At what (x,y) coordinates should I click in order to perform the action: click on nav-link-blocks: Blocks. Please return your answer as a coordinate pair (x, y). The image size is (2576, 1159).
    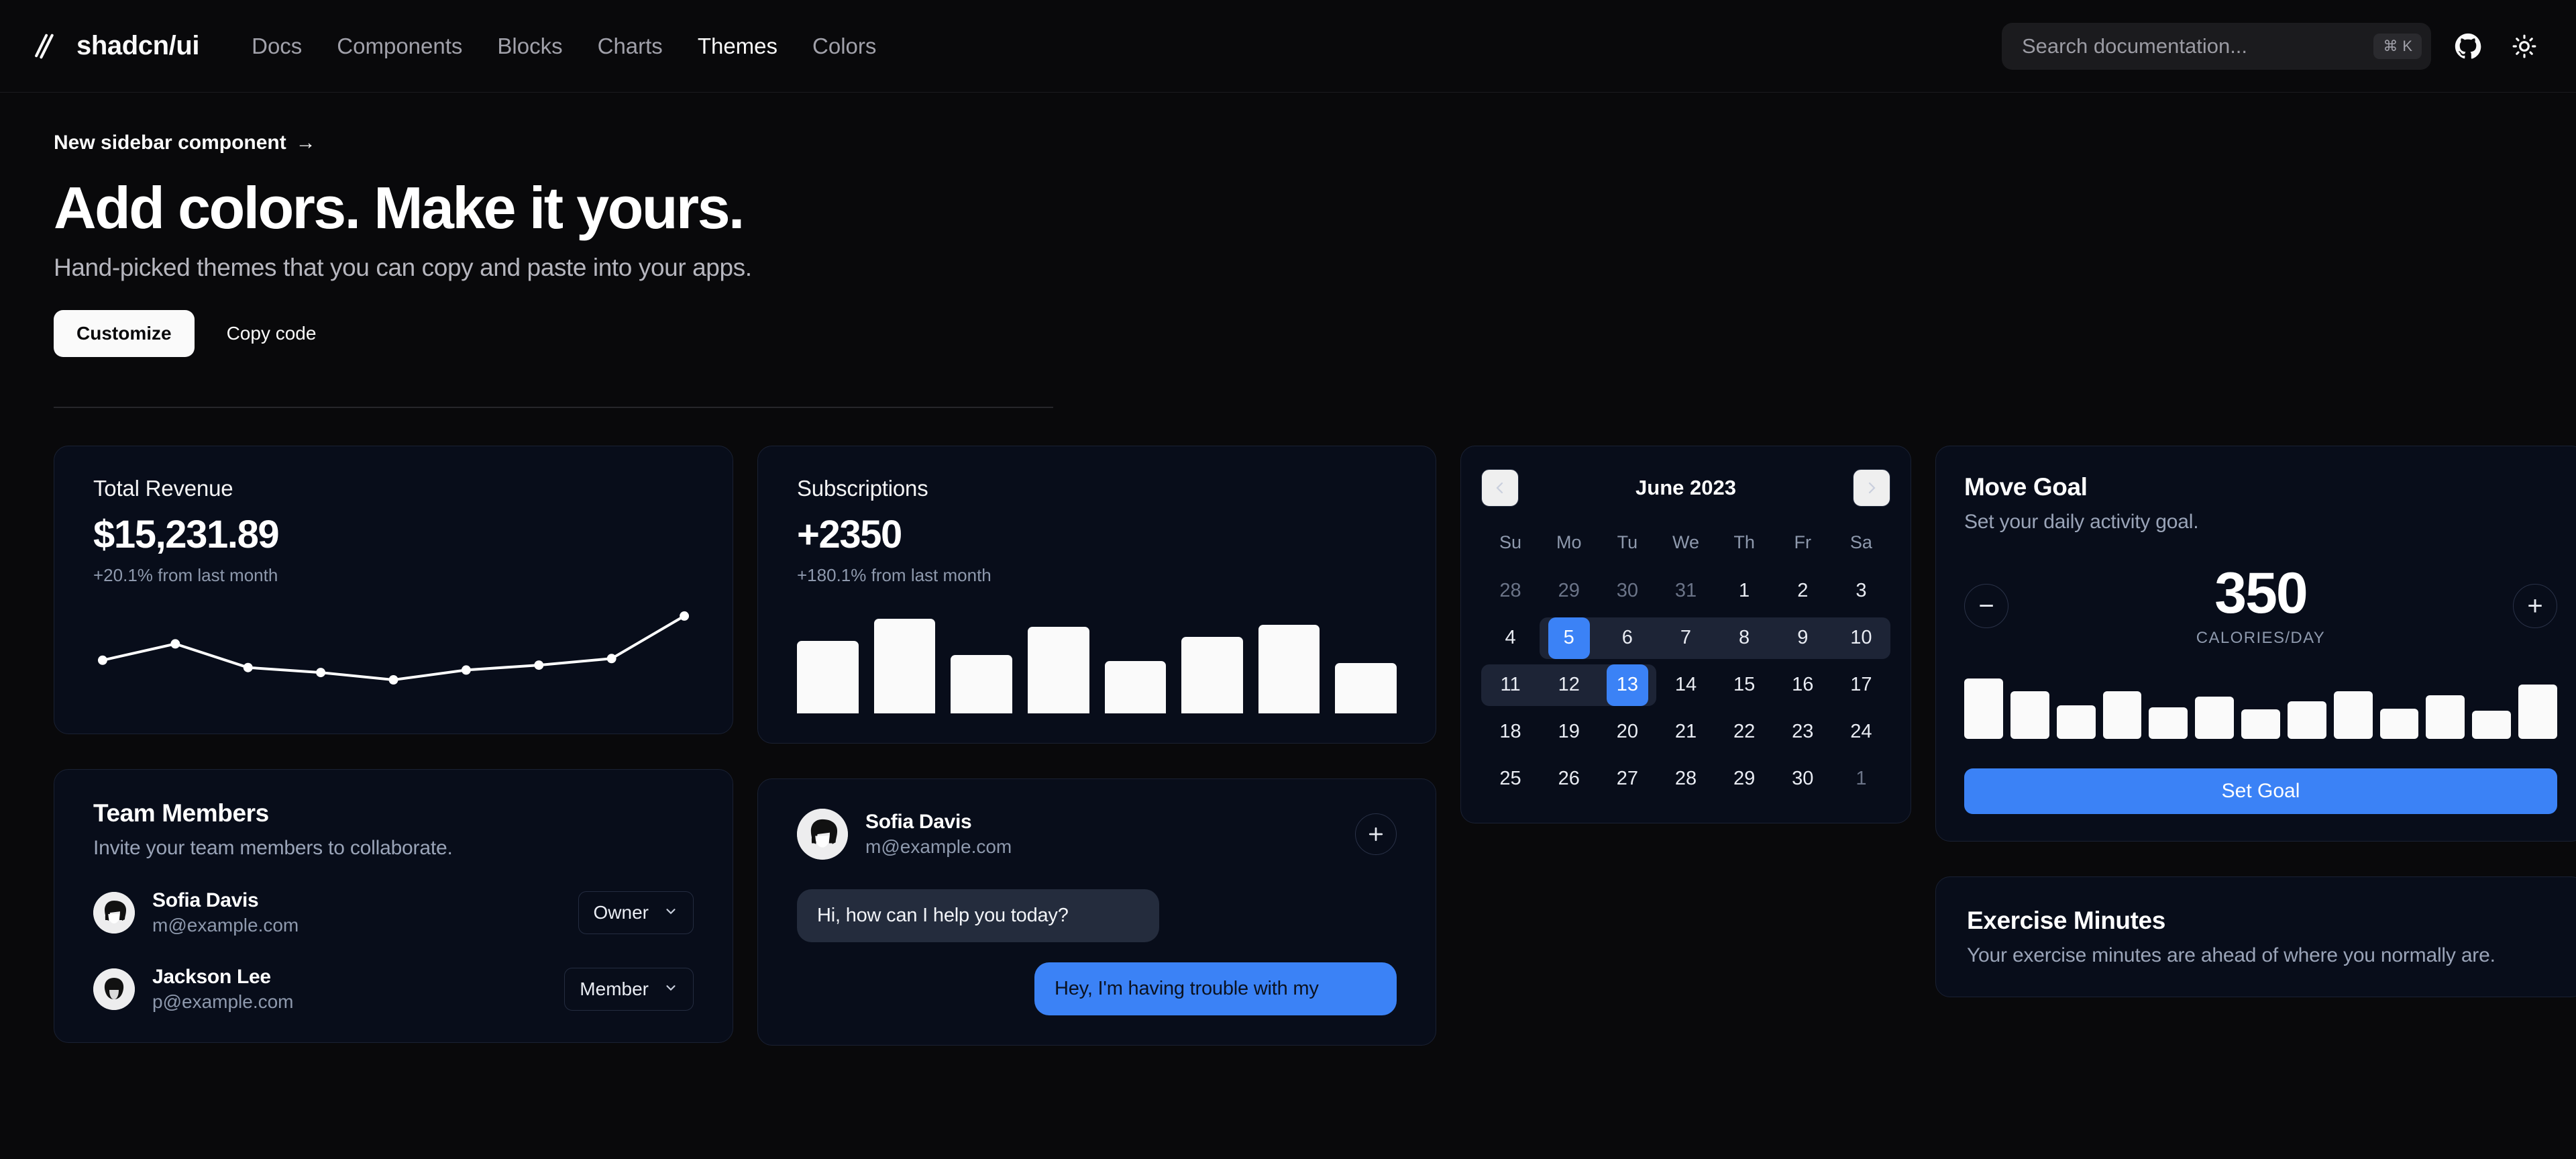
    Looking at the image, I should click on (530, 46).